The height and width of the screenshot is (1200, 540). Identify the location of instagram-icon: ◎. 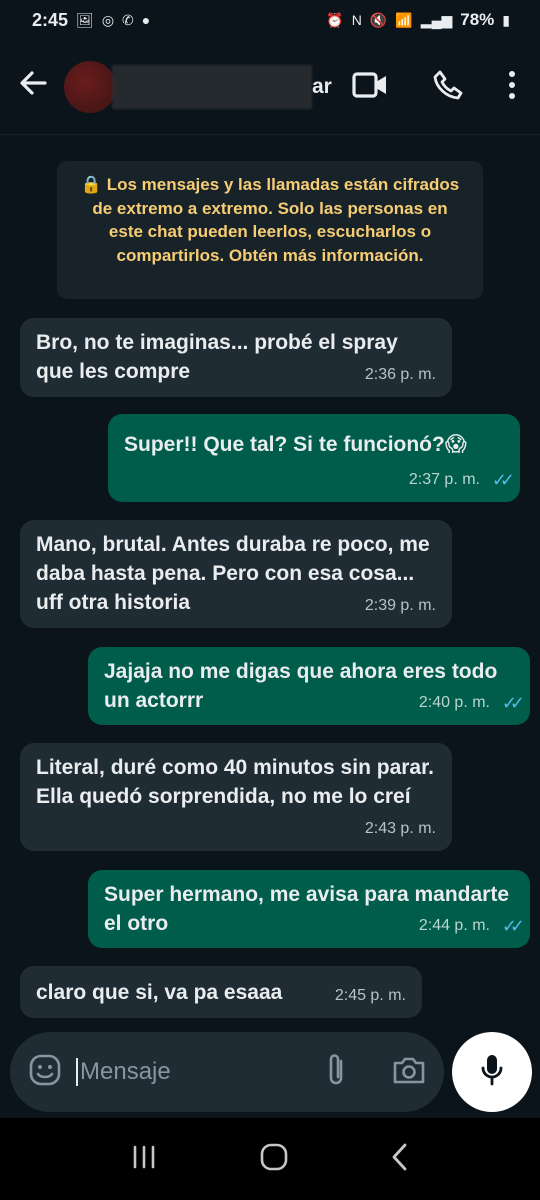
(108, 19).